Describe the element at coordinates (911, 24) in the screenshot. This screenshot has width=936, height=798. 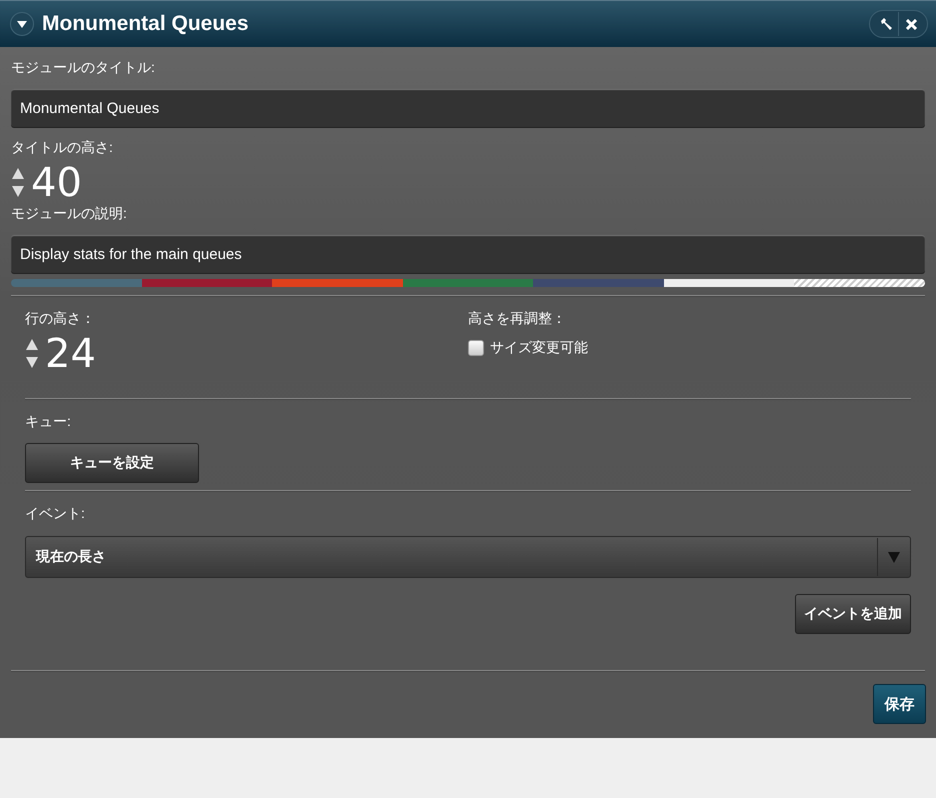
I see `close-icon` at that location.